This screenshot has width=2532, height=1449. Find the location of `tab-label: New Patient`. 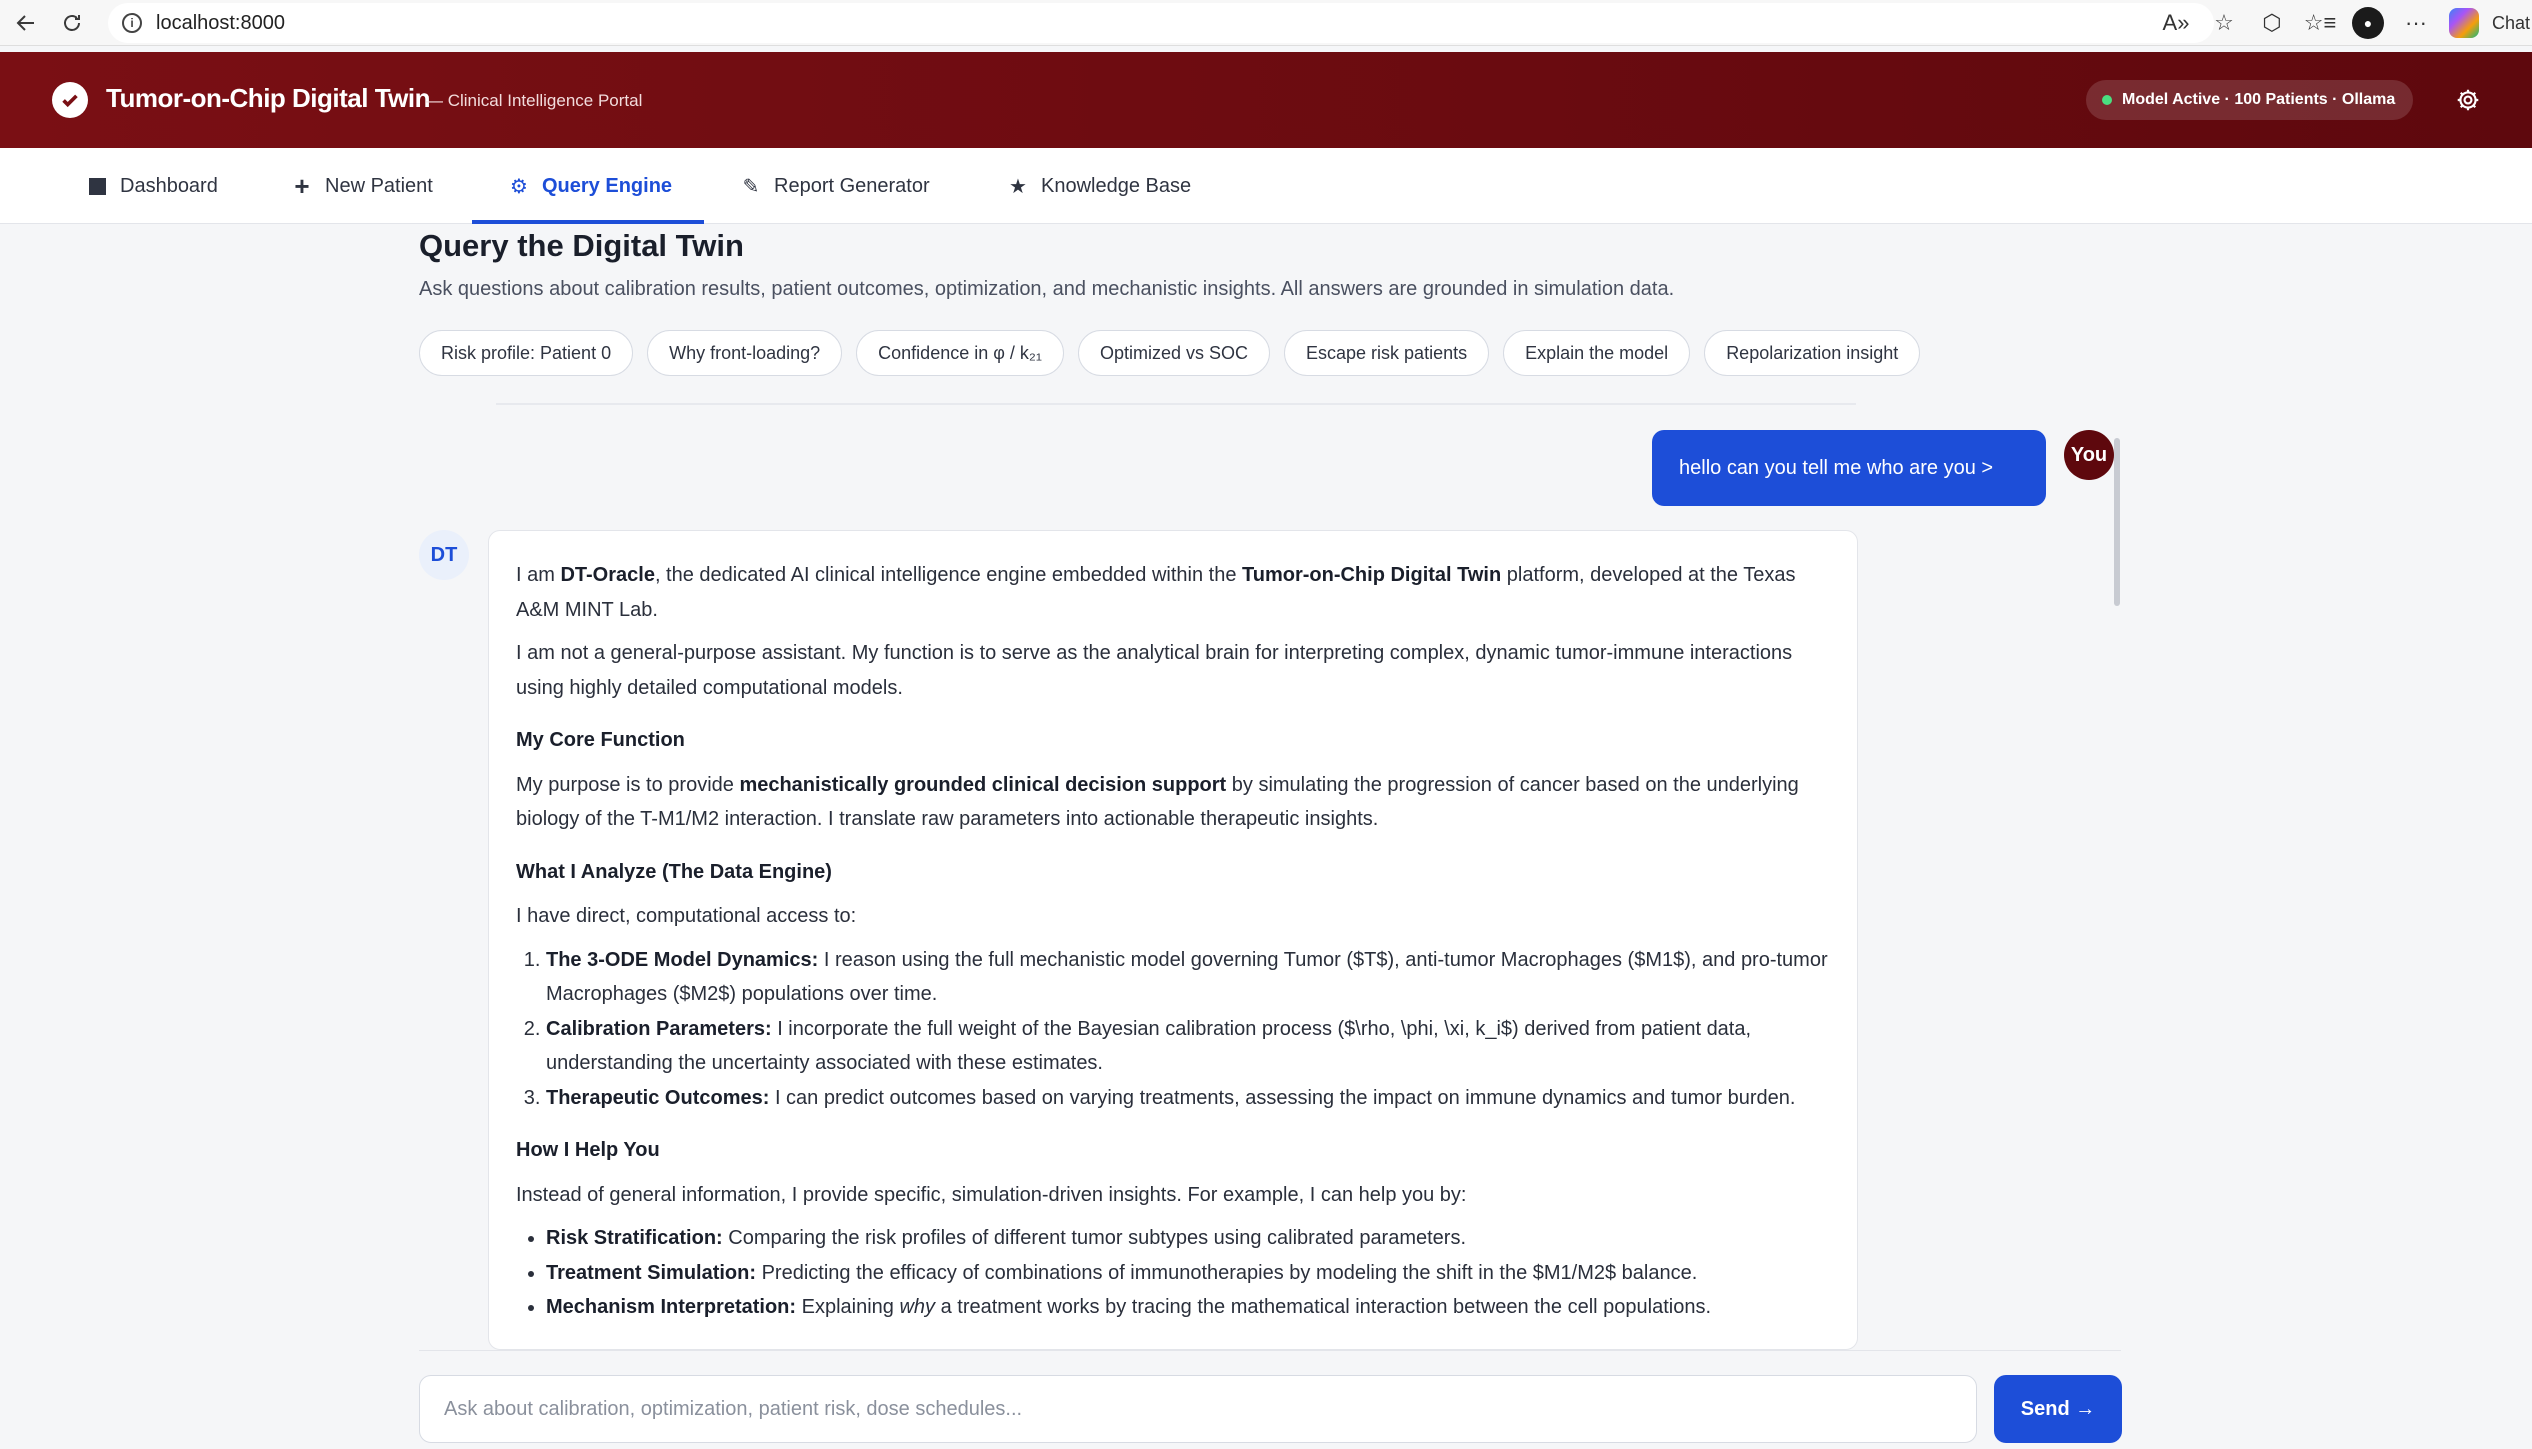

tab-label: New Patient is located at coordinates (379, 185).